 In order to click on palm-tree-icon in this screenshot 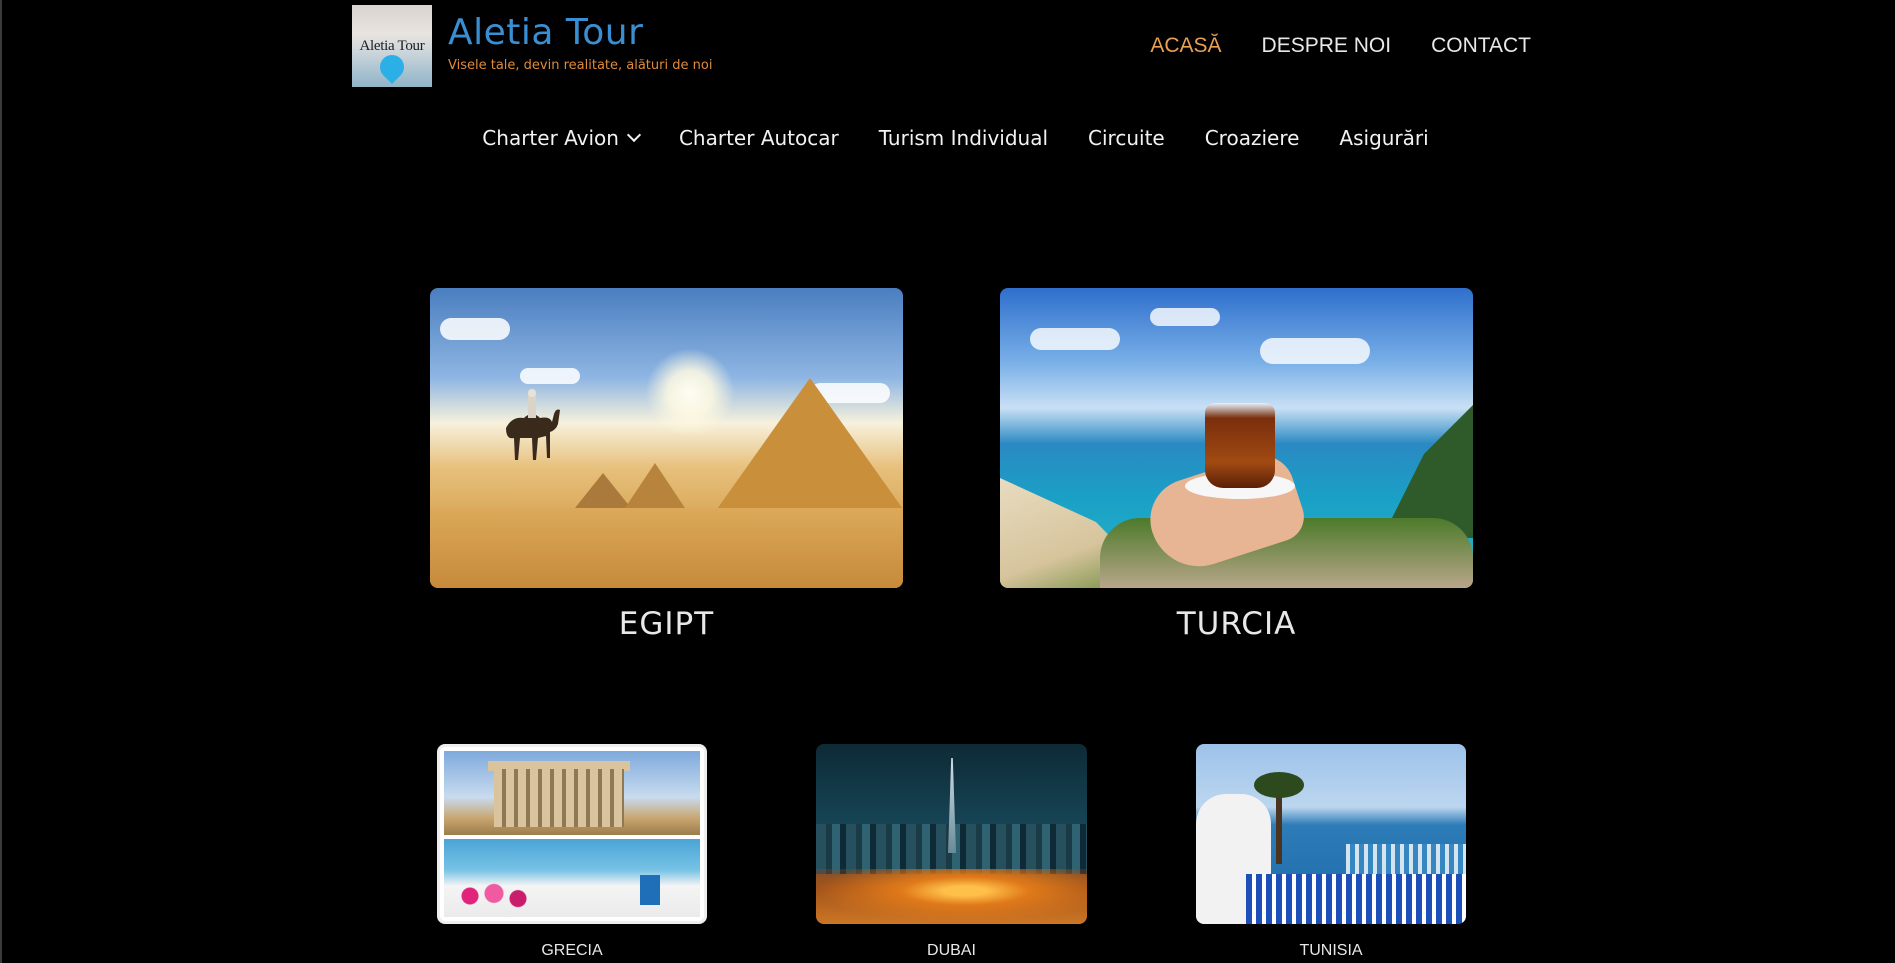, I will do `click(1279, 785)`.